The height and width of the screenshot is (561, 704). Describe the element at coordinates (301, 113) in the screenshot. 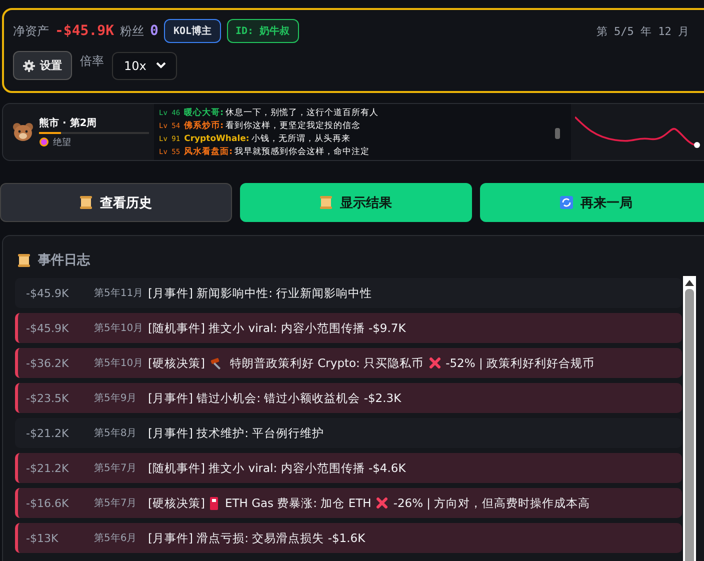

I see `chat-message: 休息一下，别慌了，这行个道百所有人` at that location.